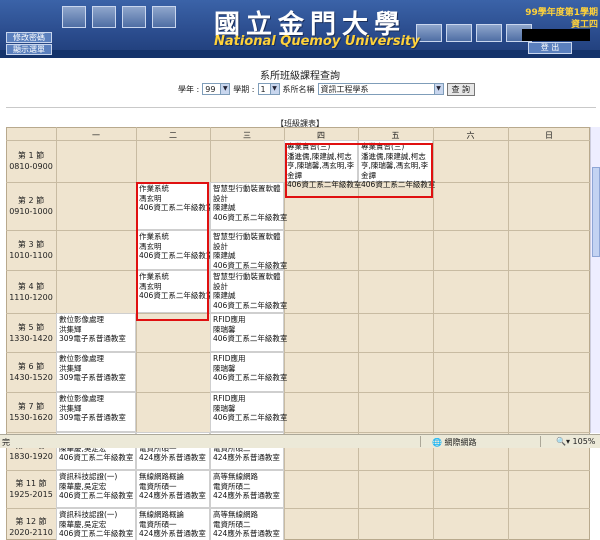  What do you see at coordinates (31, 286) in the screenshot?
I see `period-name: 第 4 節` at bounding box center [31, 286].